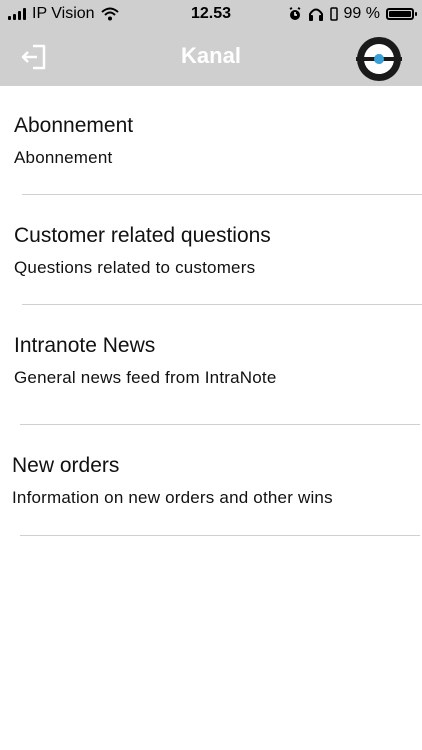 The width and height of the screenshot is (422, 750). Describe the element at coordinates (211, 15) in the screenshot. I see `status-bar: IP Vision 12.53 99 %` at that location.